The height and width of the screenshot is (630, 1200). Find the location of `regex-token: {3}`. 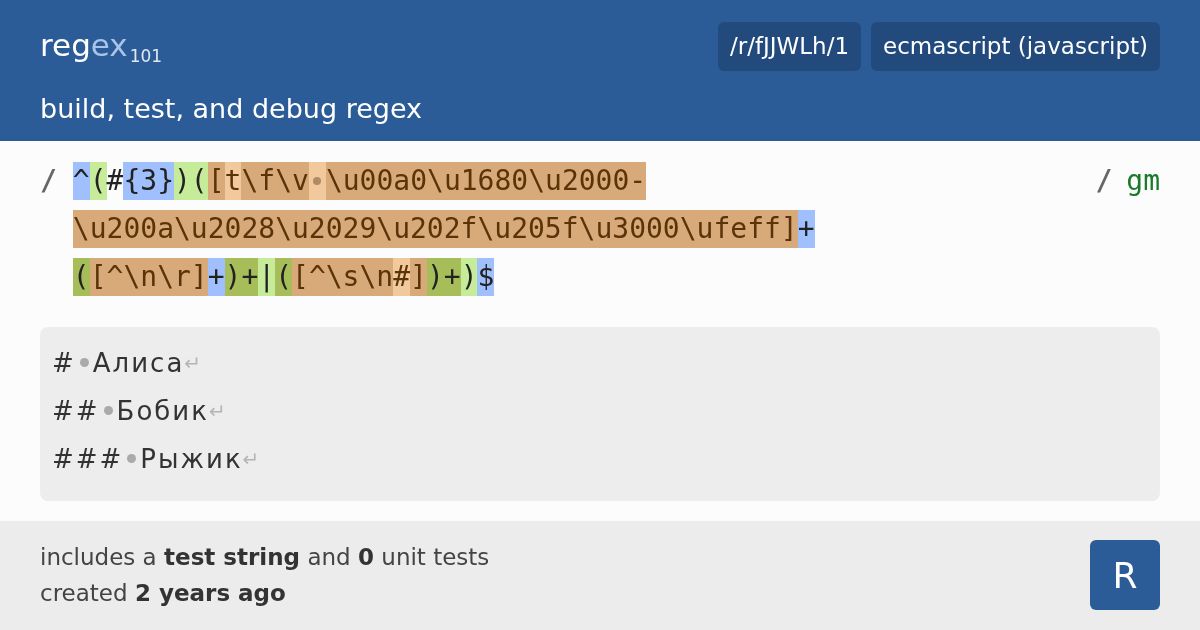

regex-token: {3} is located at coordinates (148, 180).